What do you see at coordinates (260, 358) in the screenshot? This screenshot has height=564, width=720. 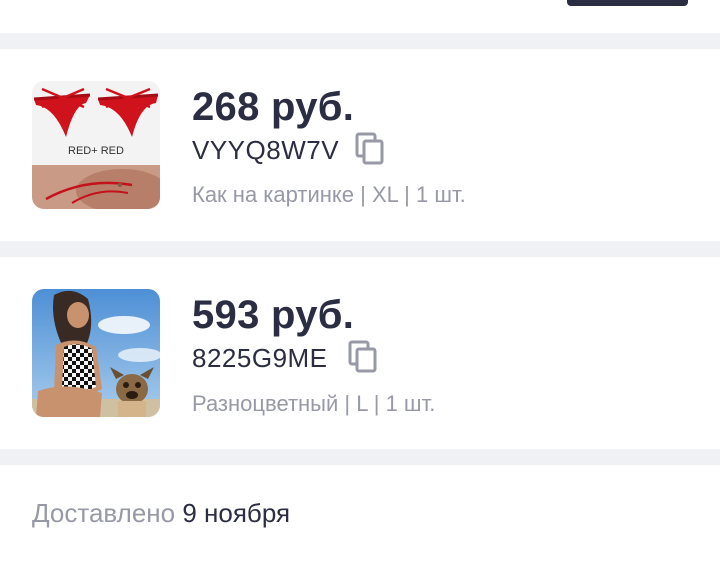 I see `item-code: 8225G9ME` at bounding box center [260, 358].